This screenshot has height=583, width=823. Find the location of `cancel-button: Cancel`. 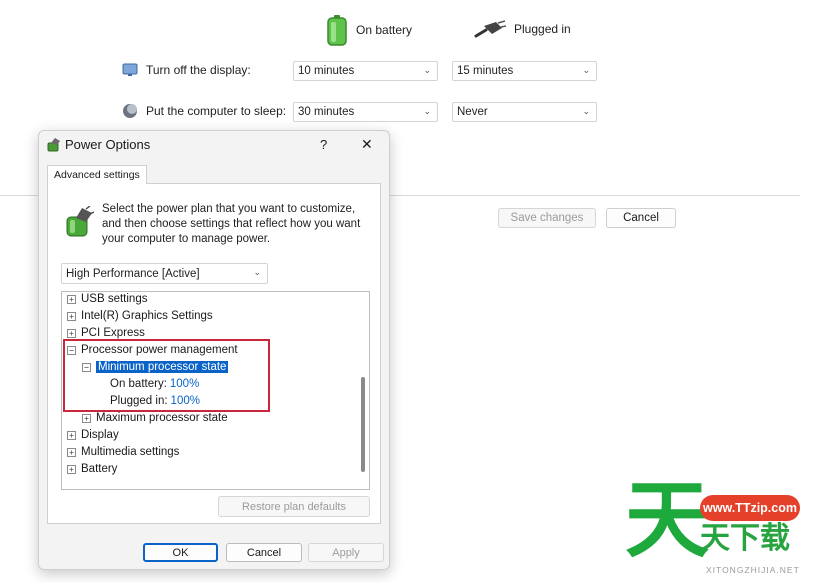

cancel-button: Cancel is located at coordinates (264, 552).